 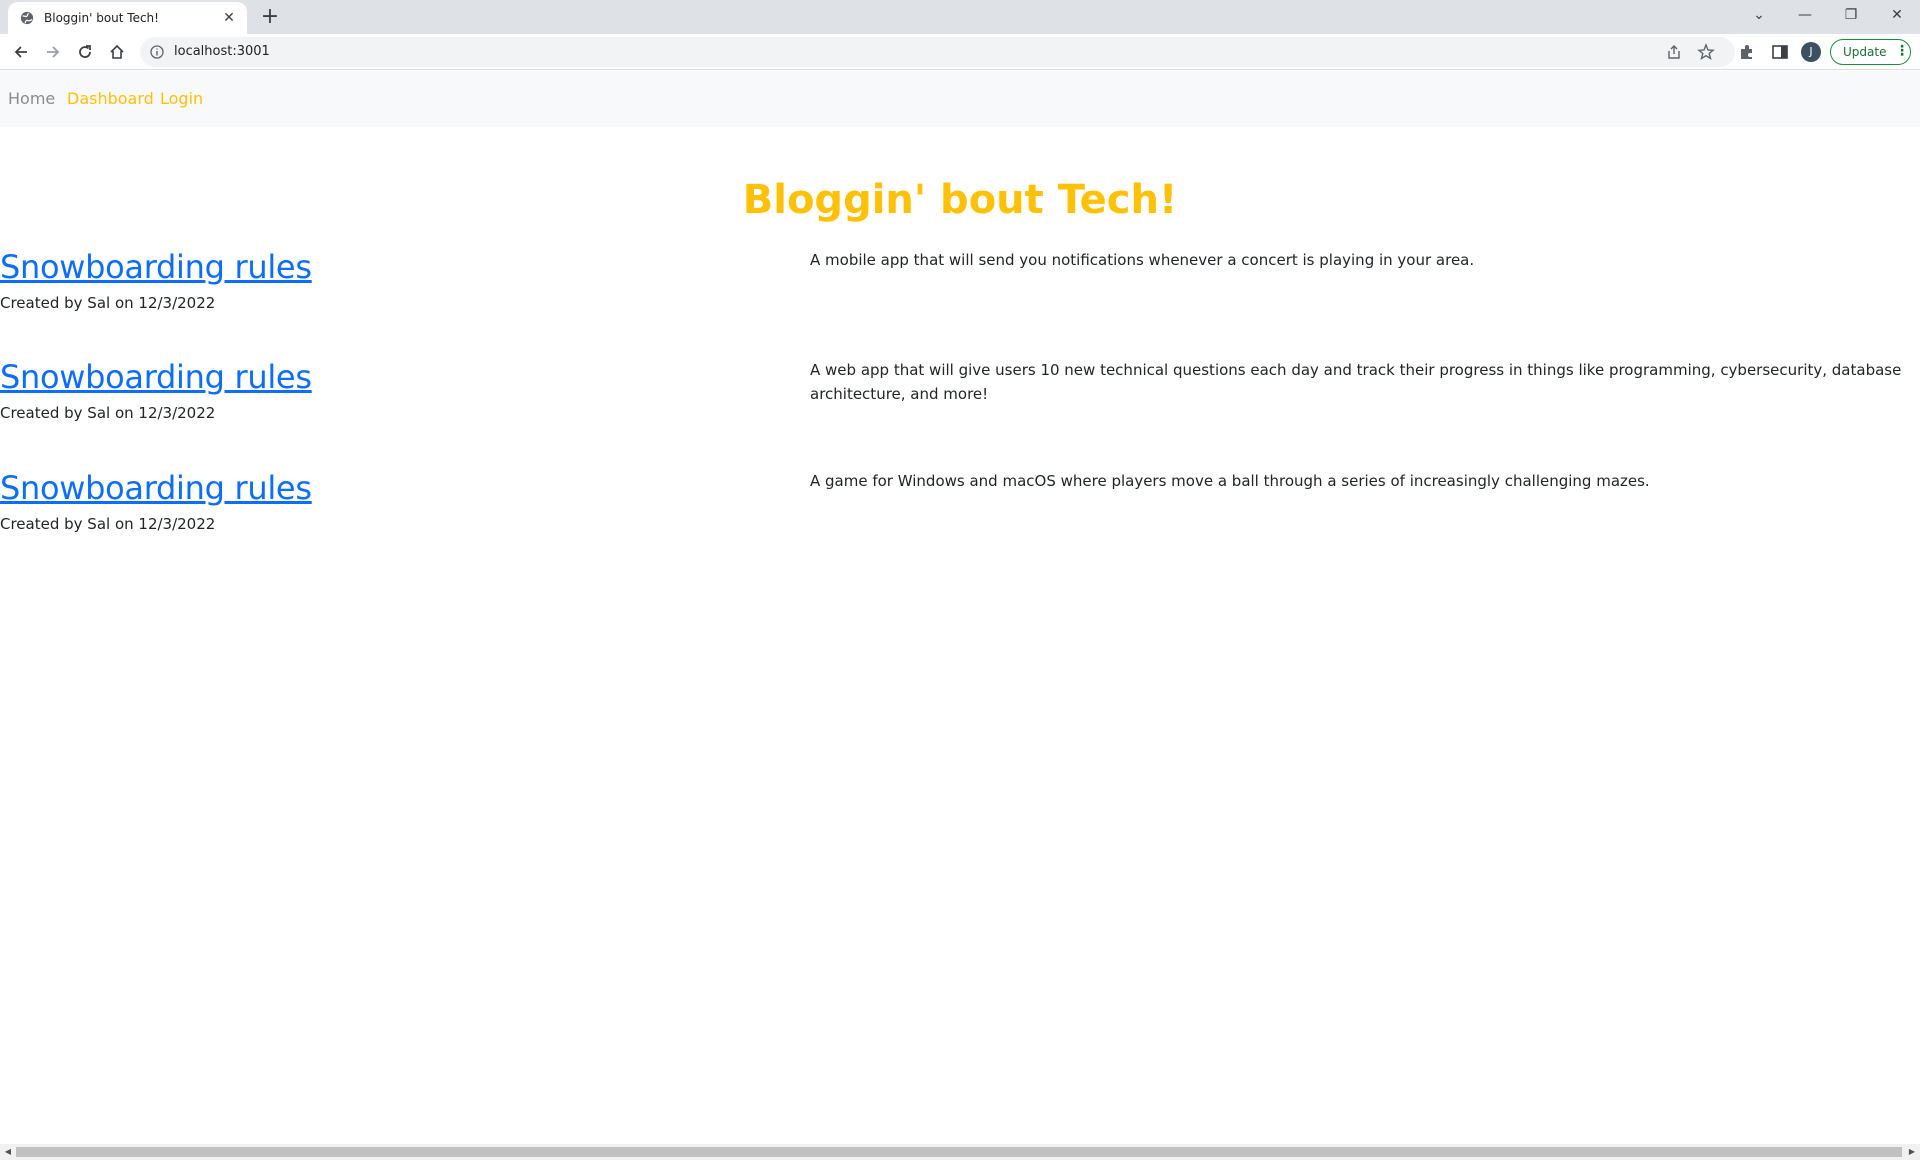 I want to click on url-text: localhost:3001, so click(x=222, y=51).